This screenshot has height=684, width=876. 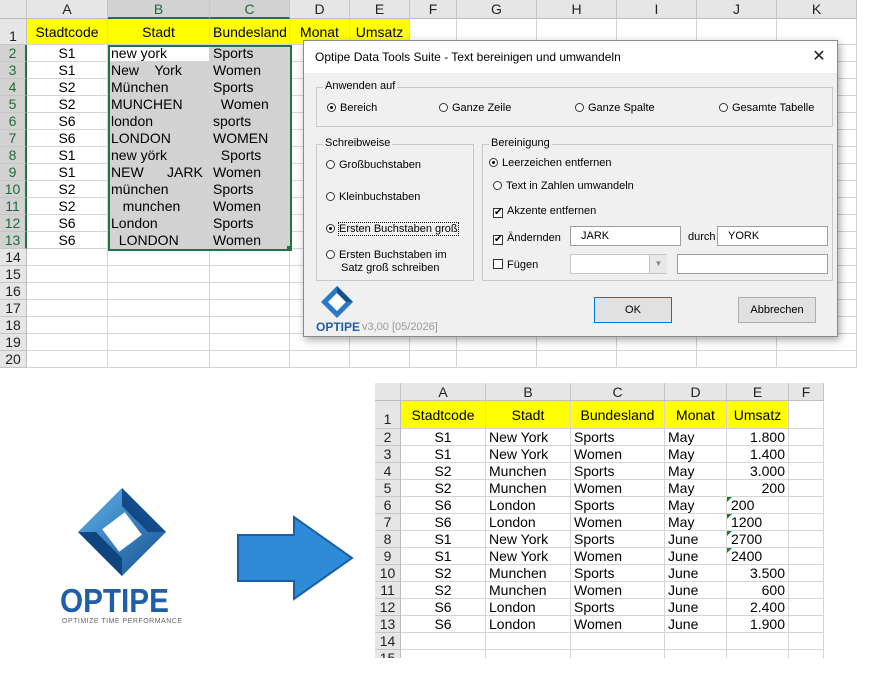 I want to click on row-header: 2, so click(x=388, y=437).